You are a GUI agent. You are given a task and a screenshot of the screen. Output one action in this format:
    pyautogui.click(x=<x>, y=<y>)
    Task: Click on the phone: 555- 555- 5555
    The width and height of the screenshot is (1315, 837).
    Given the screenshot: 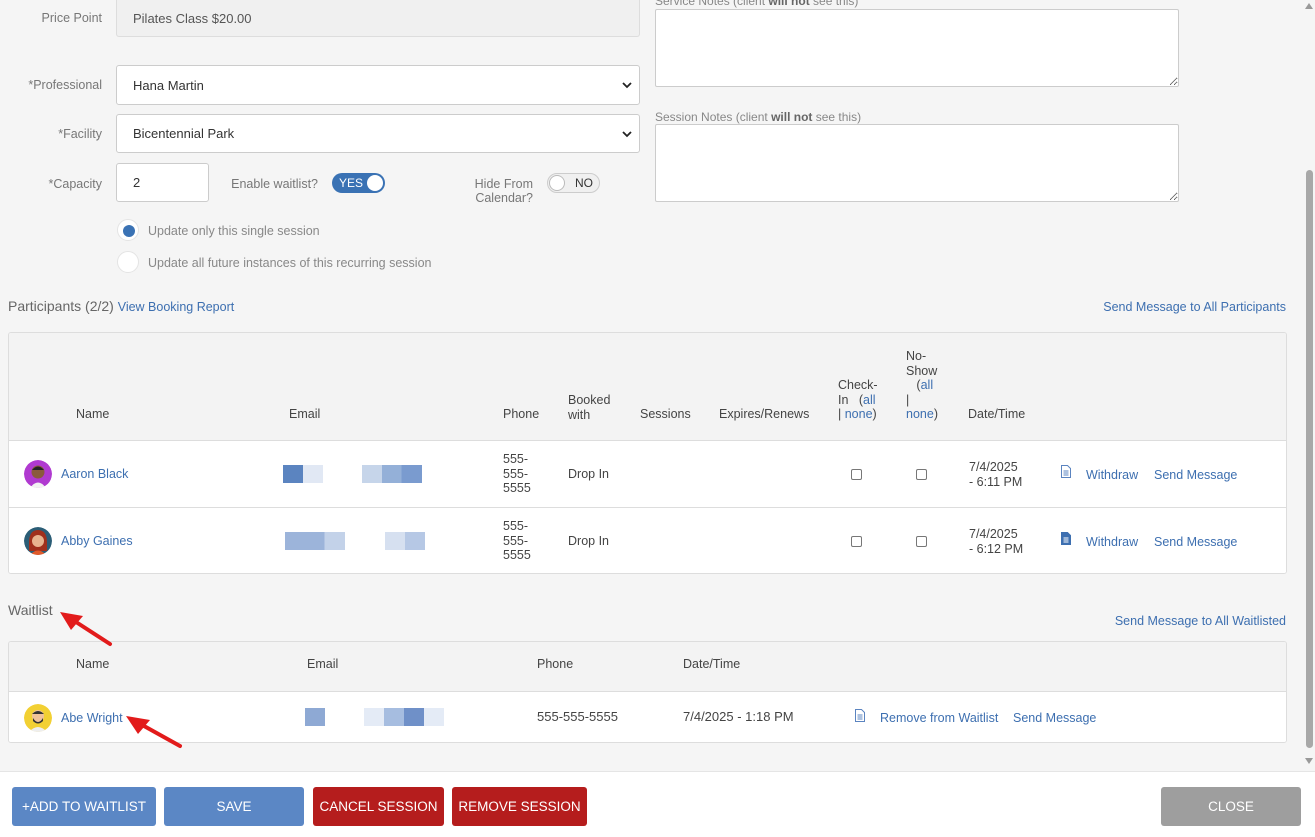 What is the action you would take?
    pyautogui.click(x=517, y=474)
    